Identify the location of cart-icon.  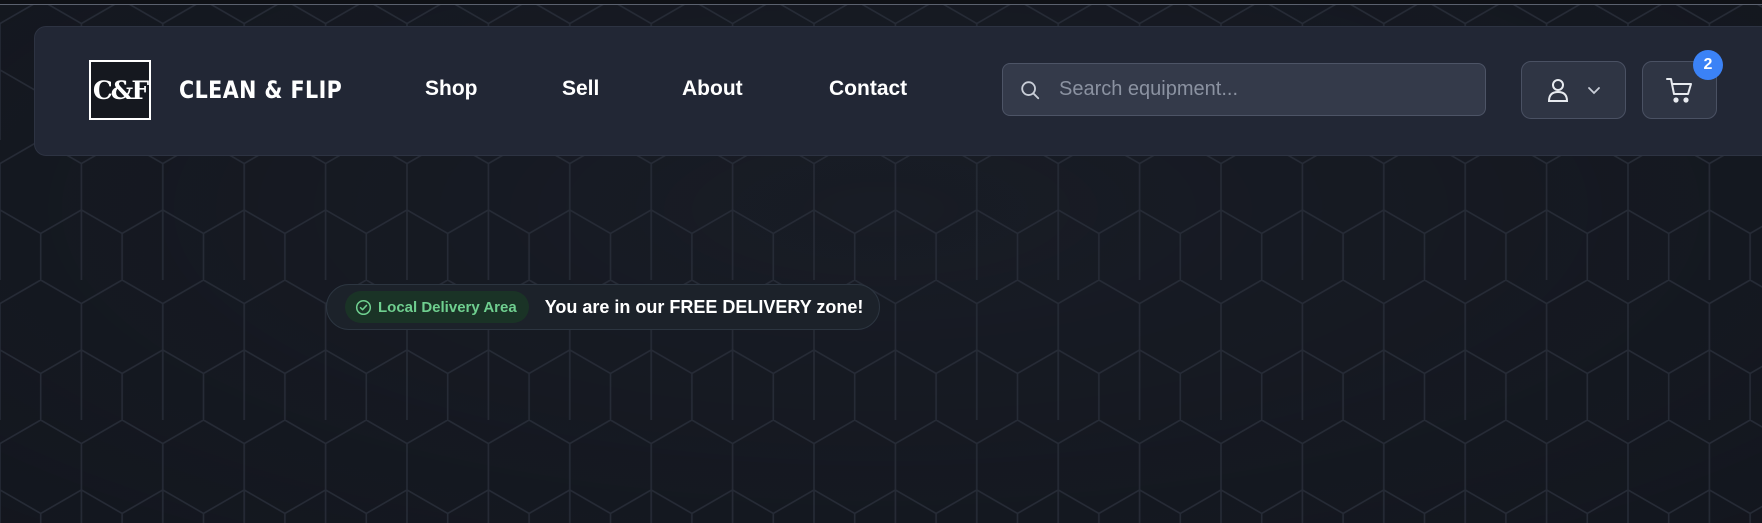
(1678, 90).